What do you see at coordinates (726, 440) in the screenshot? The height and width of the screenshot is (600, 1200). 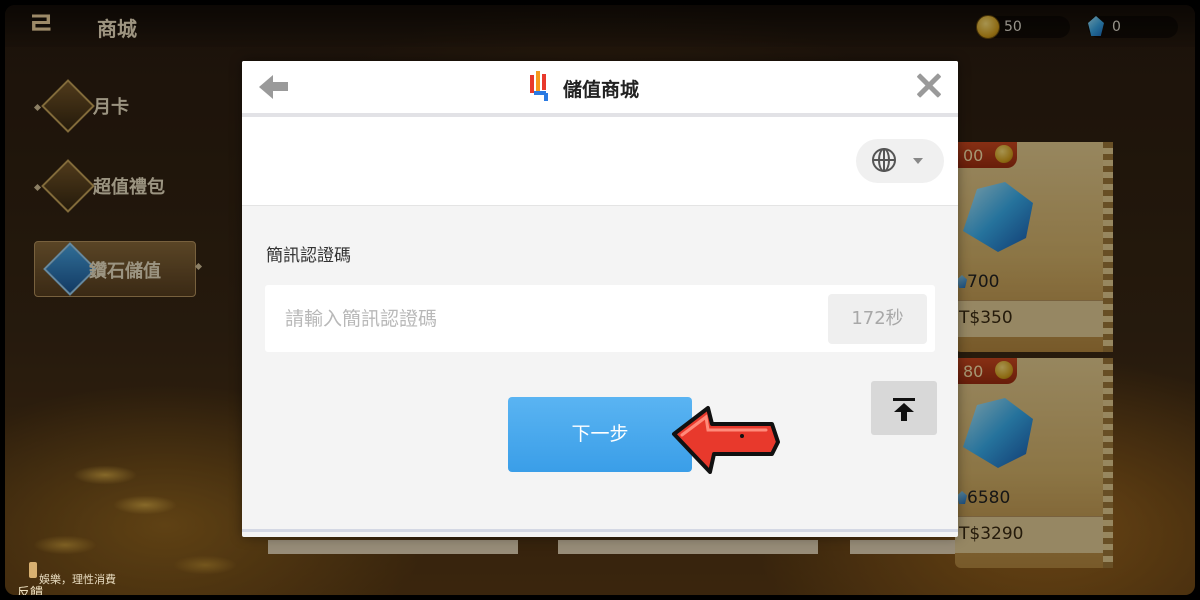 I see `red-pointer-arrow-icon` at bounding box center [726, 440].